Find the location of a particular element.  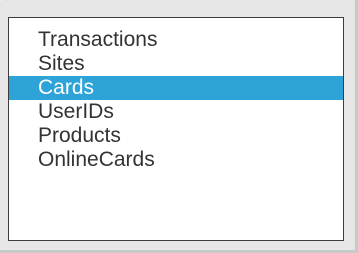

list-item-sites: Sites is located at coordinates (176, 64).